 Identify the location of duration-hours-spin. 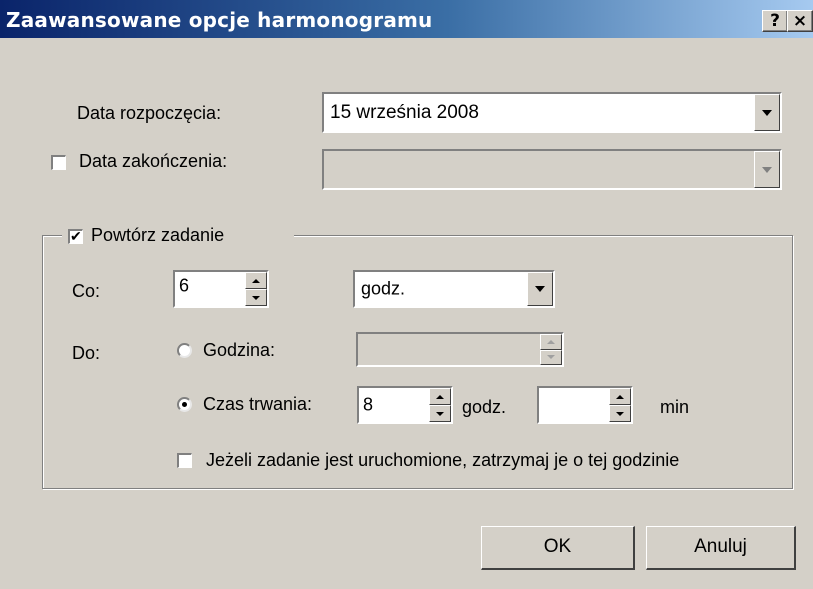
(440, 405).